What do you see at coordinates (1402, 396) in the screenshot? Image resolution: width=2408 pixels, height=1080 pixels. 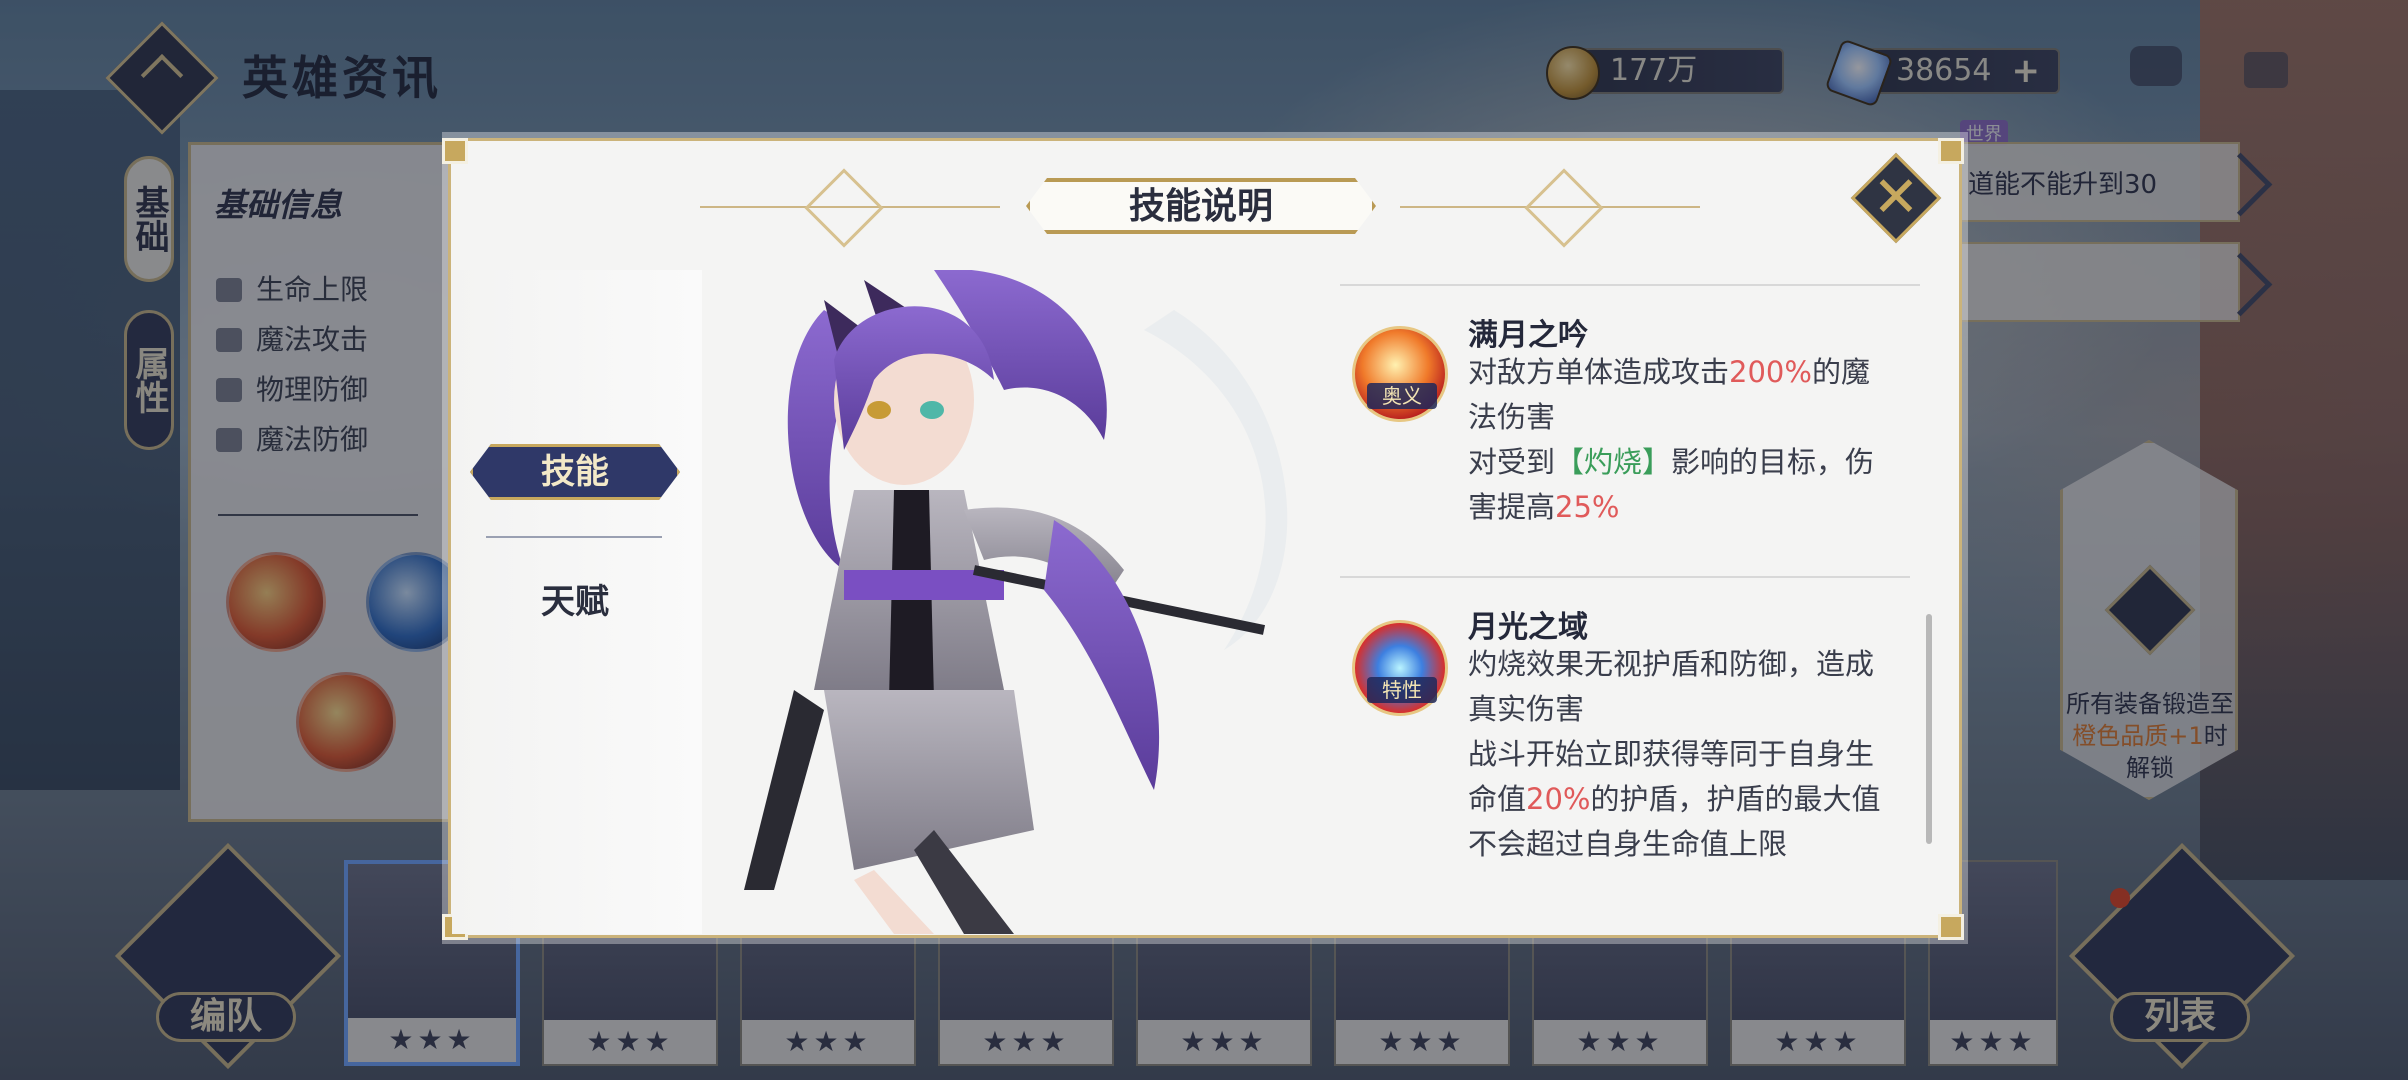 I see `skill-type-tag: 奥义` at bounding box center [1402, 396].